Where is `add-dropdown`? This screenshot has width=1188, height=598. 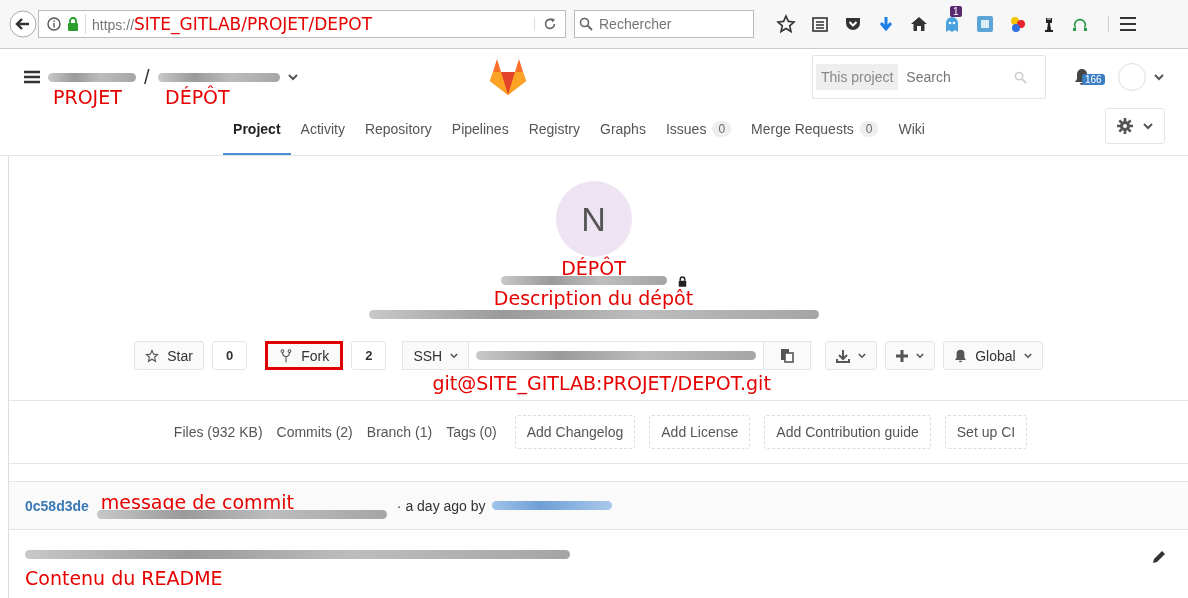
add-dropdown is located at coordinates (910, 355).